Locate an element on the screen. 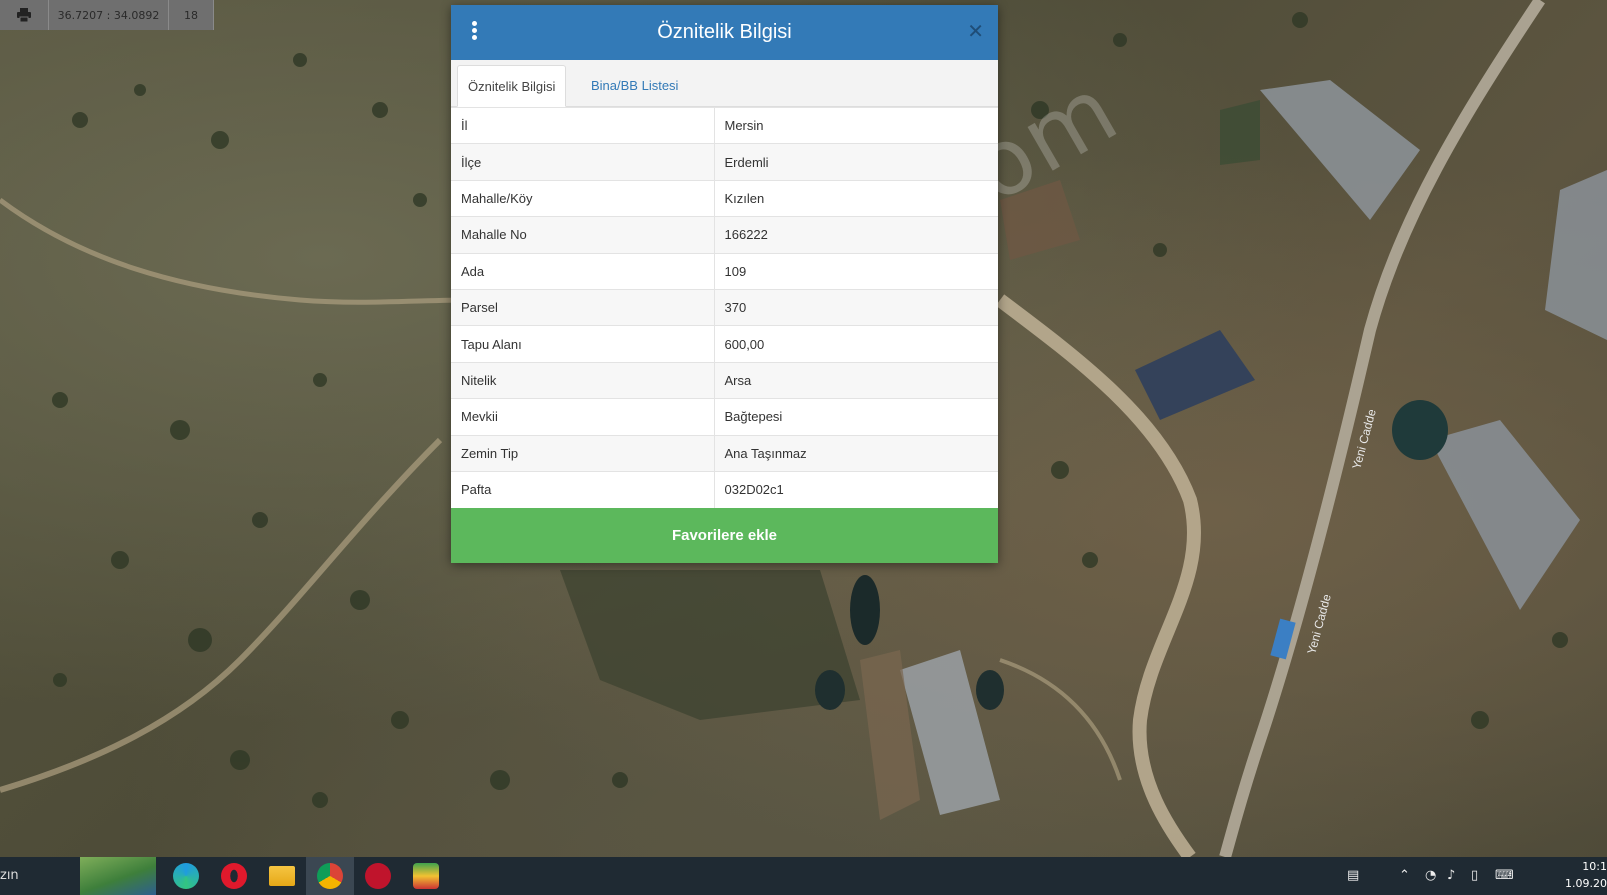 Image resolution: width=1607 pixels, height=895 pixels. table-row: Pafta 032D02c1 is located at coordinates (724, 489).